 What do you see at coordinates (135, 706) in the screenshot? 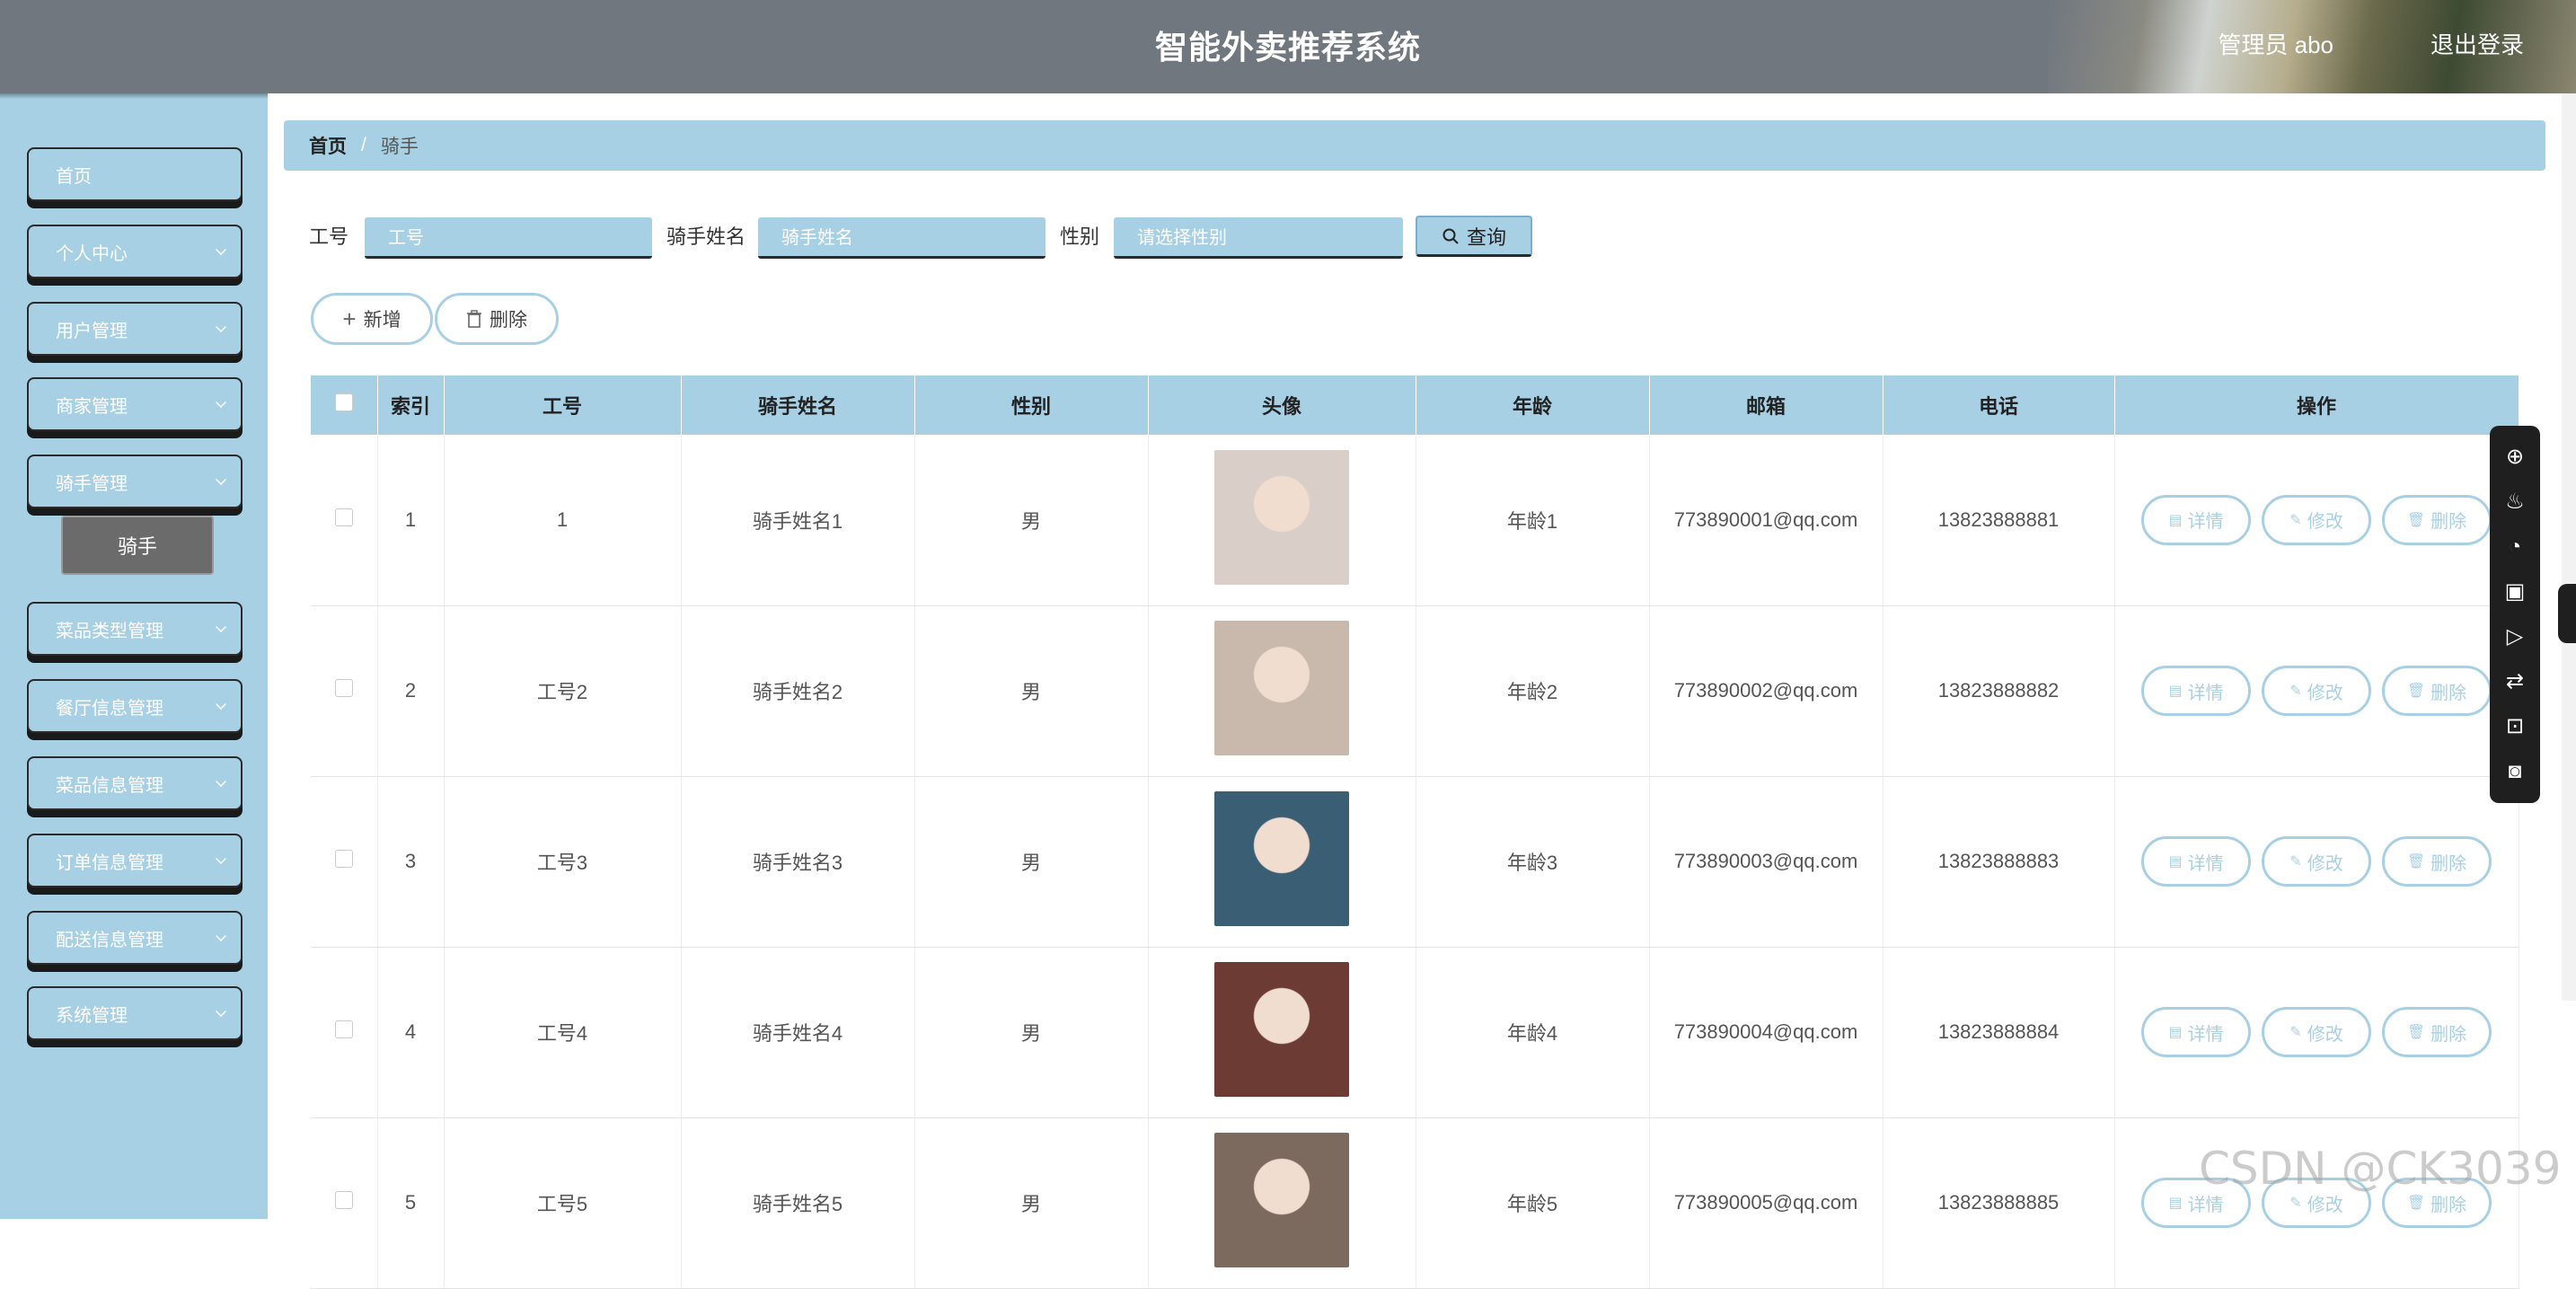
I see `sidebar-item-6: 餐厅信息管理` at bounding box center [135, 706].